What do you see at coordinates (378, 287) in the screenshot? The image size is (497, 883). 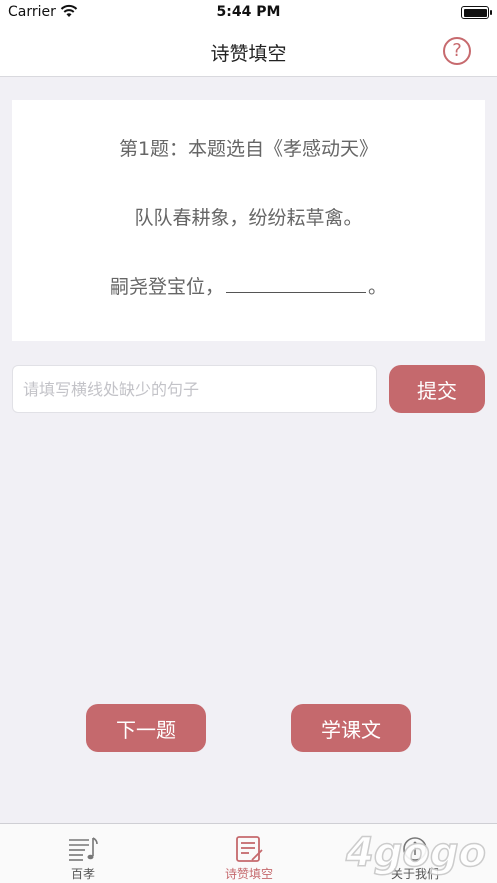 I see `poem-line-2-suffix: 。` at bounding box center [378, 287].